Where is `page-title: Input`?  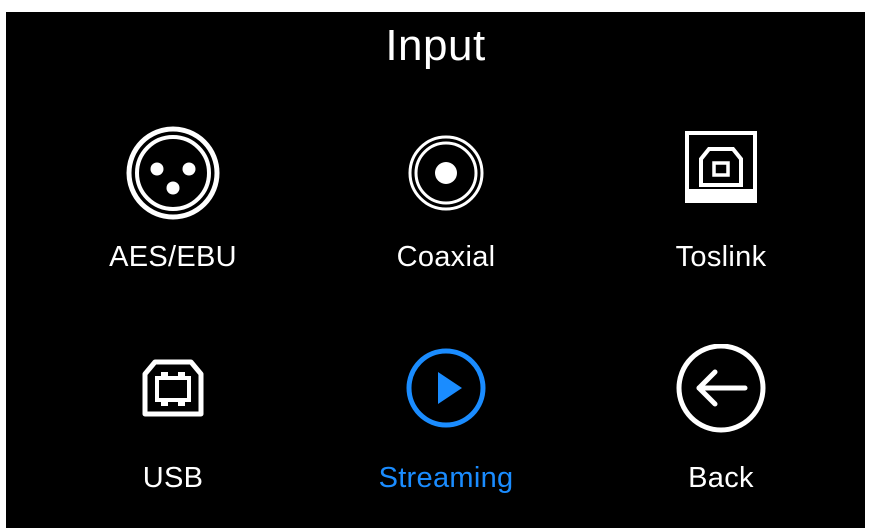
page-title: Input is located at coordinates (435, 45).